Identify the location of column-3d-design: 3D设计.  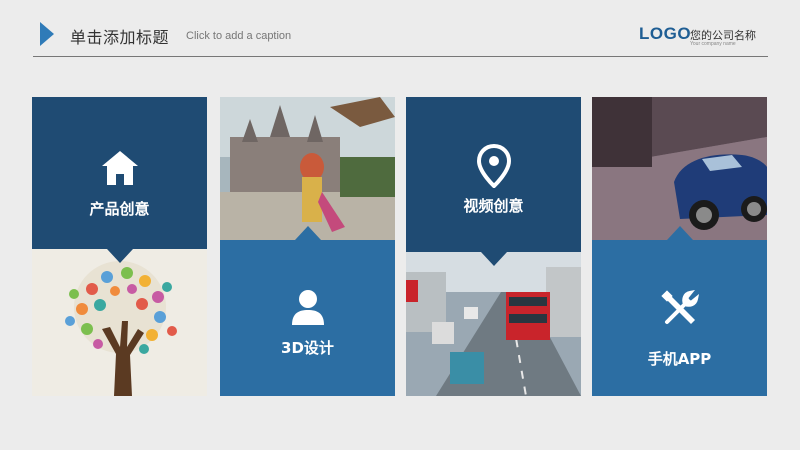
(307, 246).